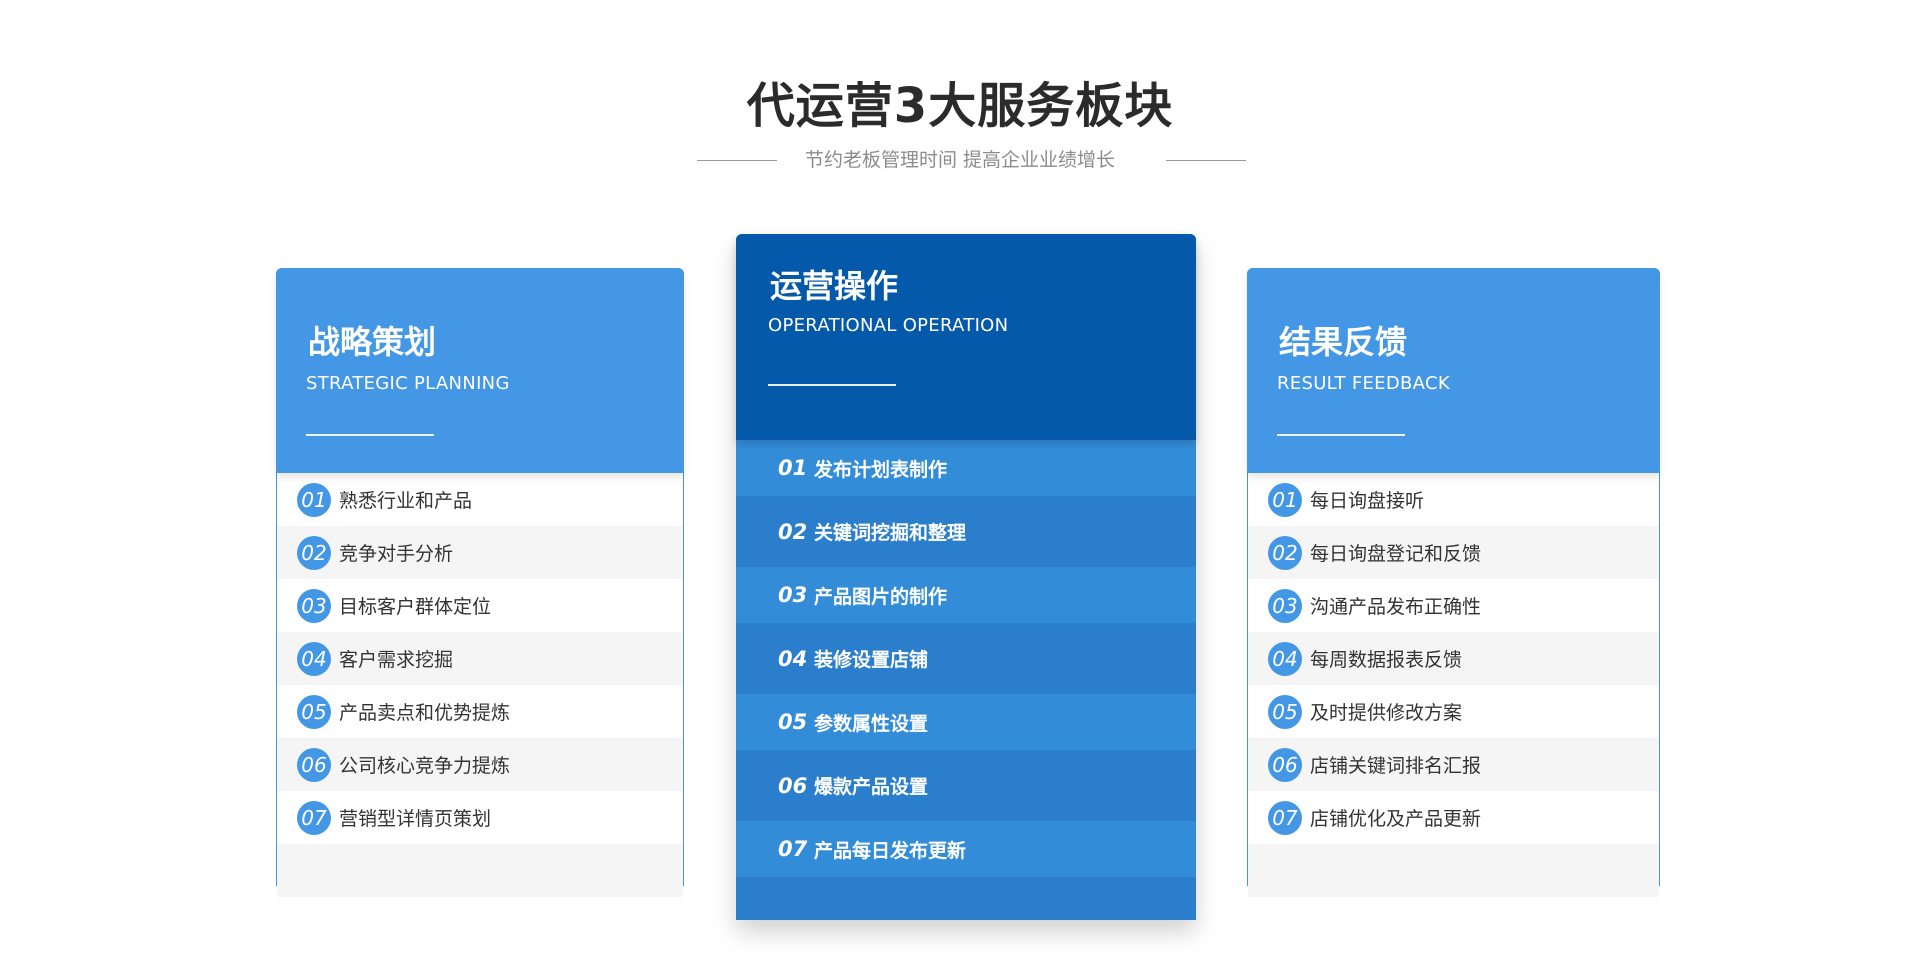 This screenshot has width=1920, height=957. What do you see at coordinates (888, 325) in the screenshot?
I see `card-subtitle: OPERATIONAL OPERATION` at bounding box center [888, 325].